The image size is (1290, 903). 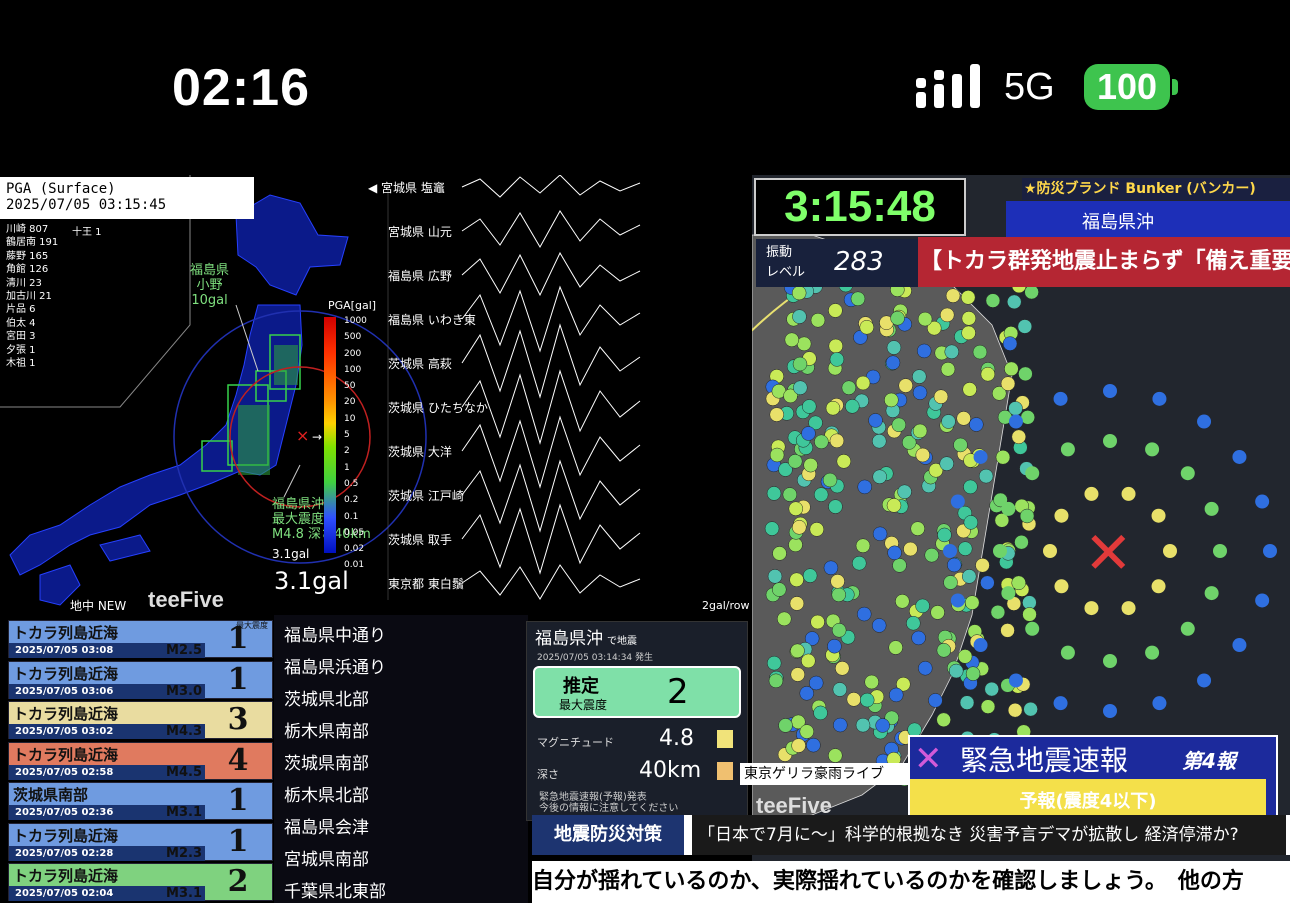 I want to click on brand-logo: teeFive, so click(x=186, y=599).